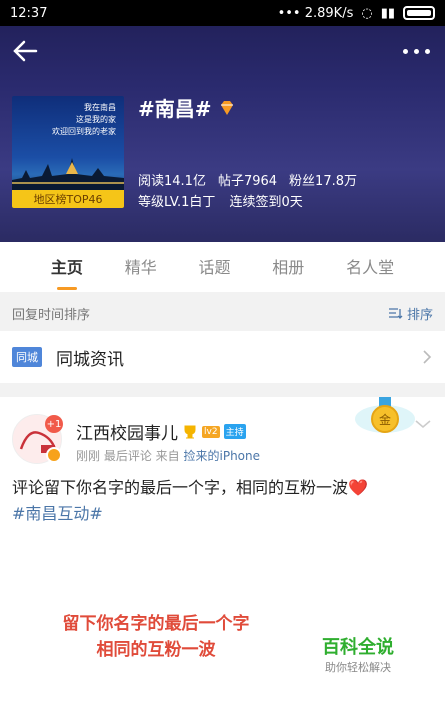 This screenshot has height=703, width=445. Describe the element at coordinates (90, 359) in the screenshot. I see `city-news-title: 同城资讯` at that location.